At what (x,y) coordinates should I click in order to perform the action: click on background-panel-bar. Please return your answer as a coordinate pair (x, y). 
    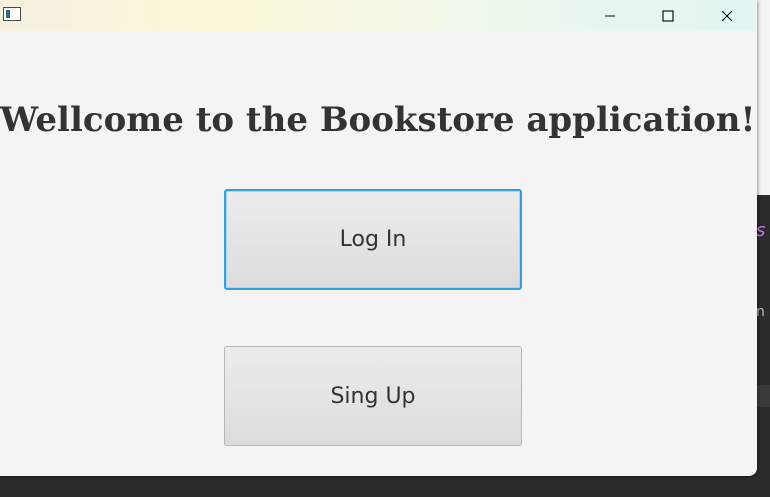
    Looking at the image, I should click on (763, 396).